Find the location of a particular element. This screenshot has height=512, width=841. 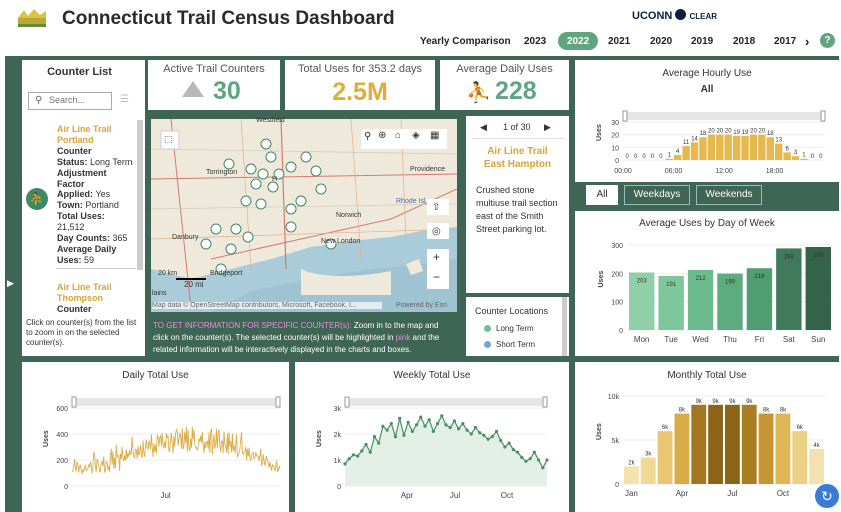

y-tick-label: 5k is located at coordinates (616, 441).